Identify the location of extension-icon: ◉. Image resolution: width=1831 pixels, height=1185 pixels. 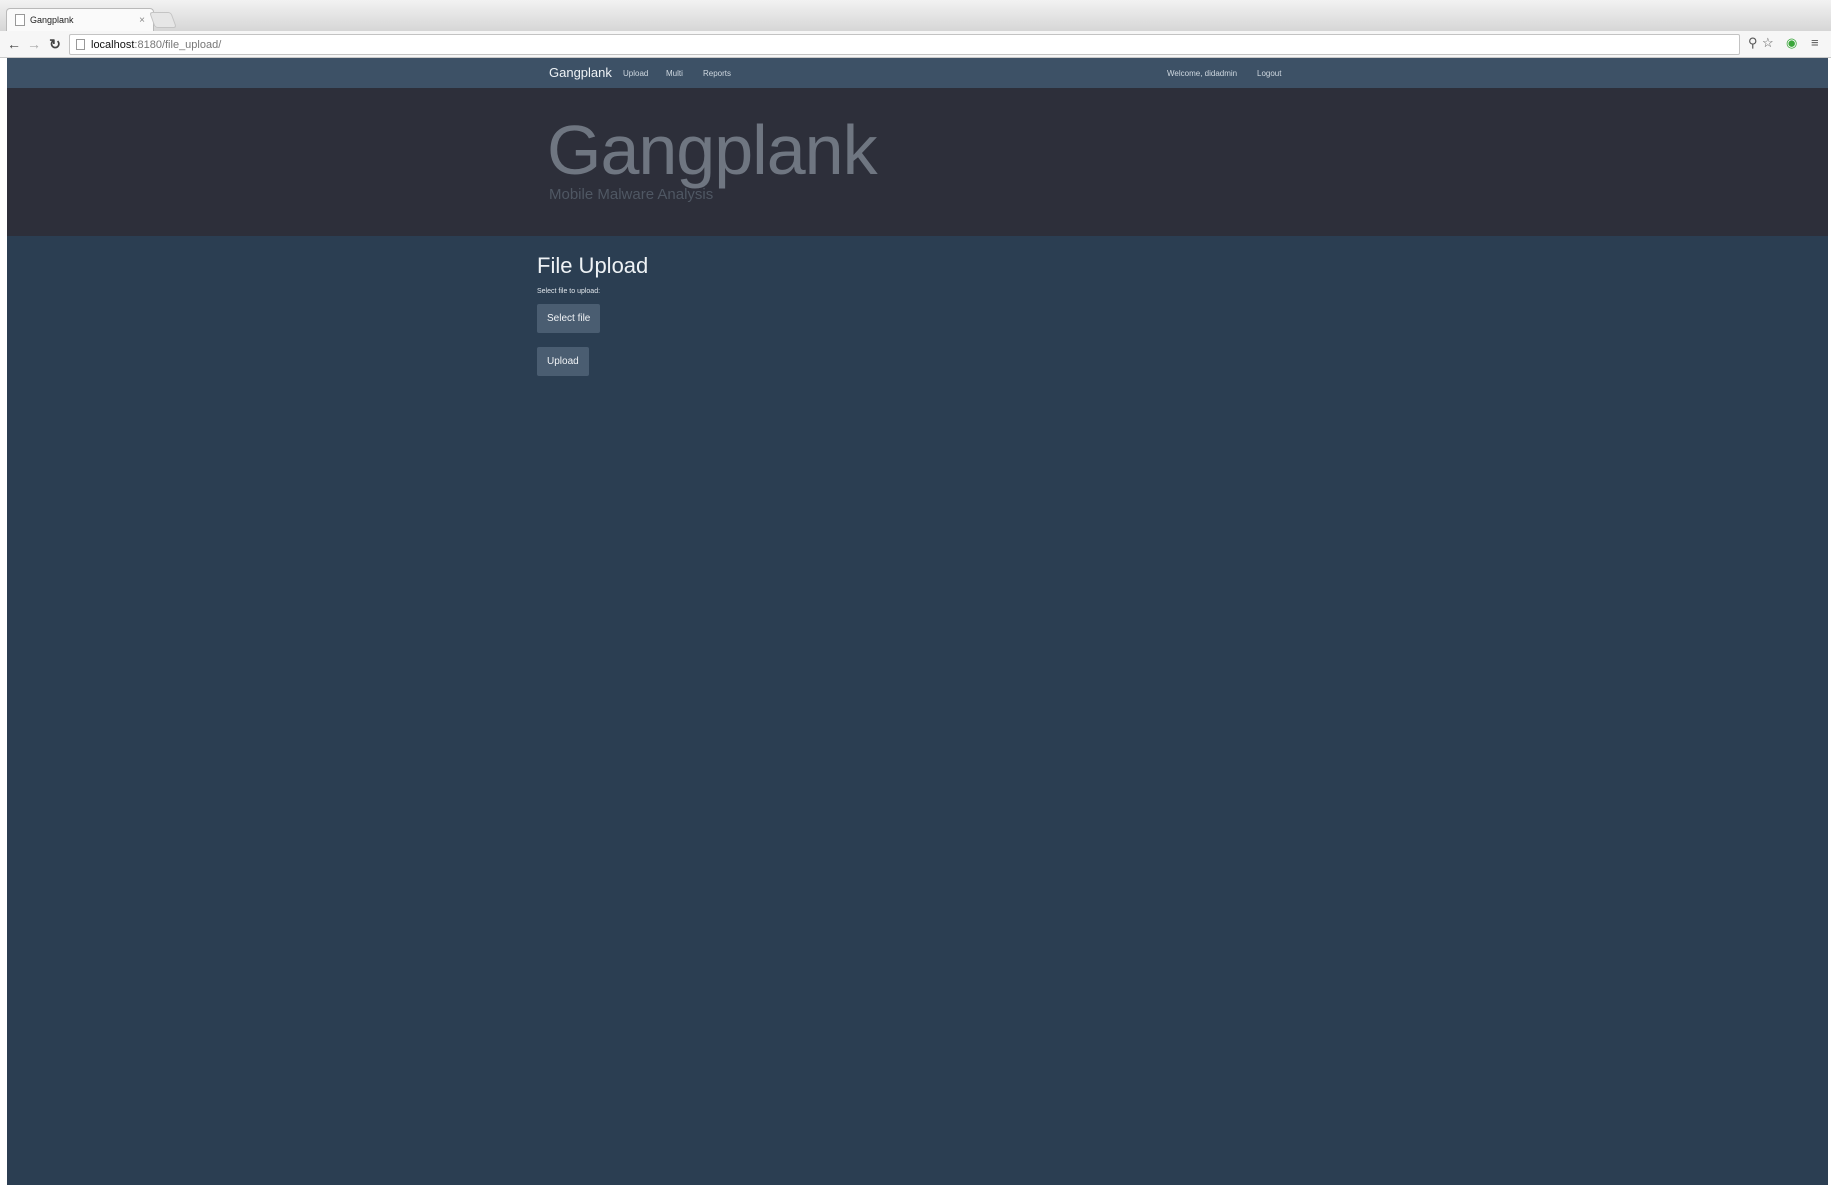
(1791, 43).